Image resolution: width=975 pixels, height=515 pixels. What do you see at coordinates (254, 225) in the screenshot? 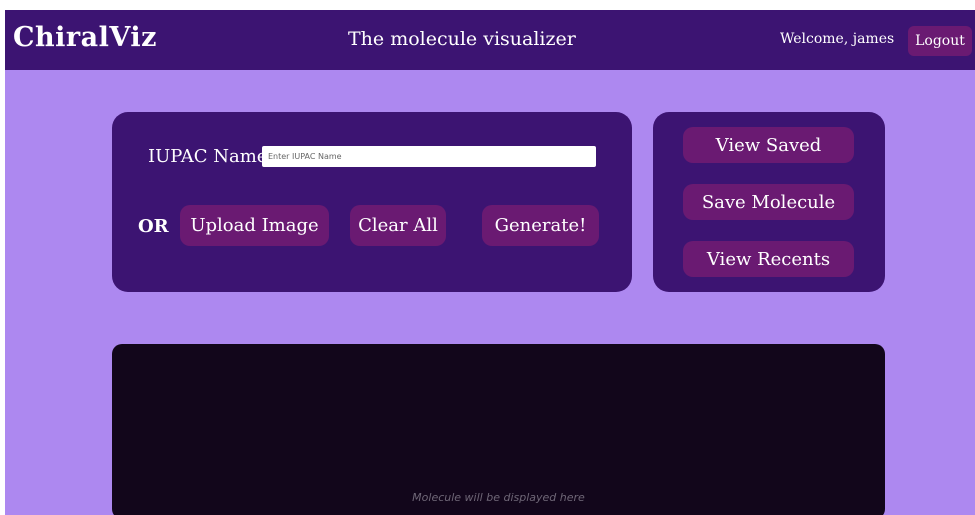
I see `upload-image-button: Upload Image` at bounding box center [254, 225].